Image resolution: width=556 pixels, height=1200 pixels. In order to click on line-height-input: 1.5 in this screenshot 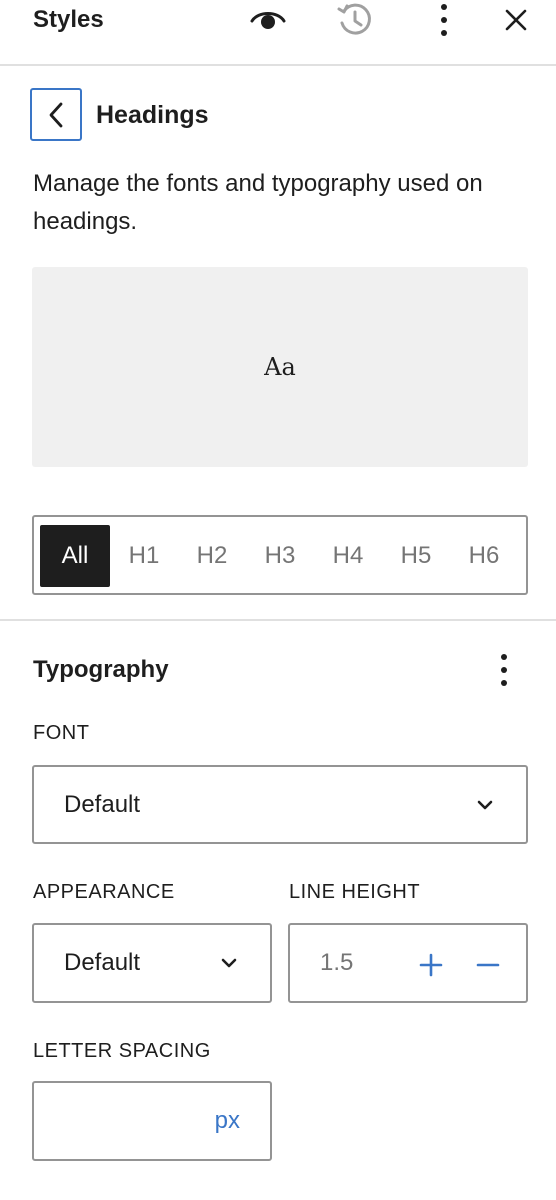, I will do `click(408, 963)`.